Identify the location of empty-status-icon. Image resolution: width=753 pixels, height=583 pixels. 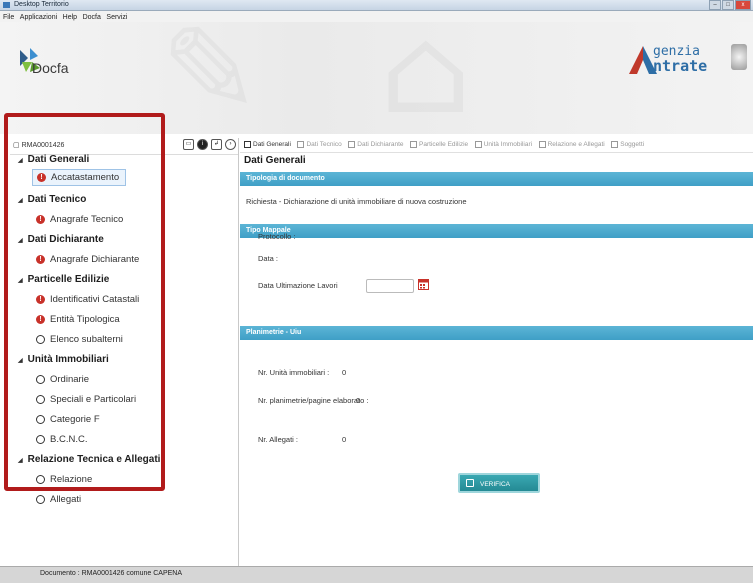
(40, 499).